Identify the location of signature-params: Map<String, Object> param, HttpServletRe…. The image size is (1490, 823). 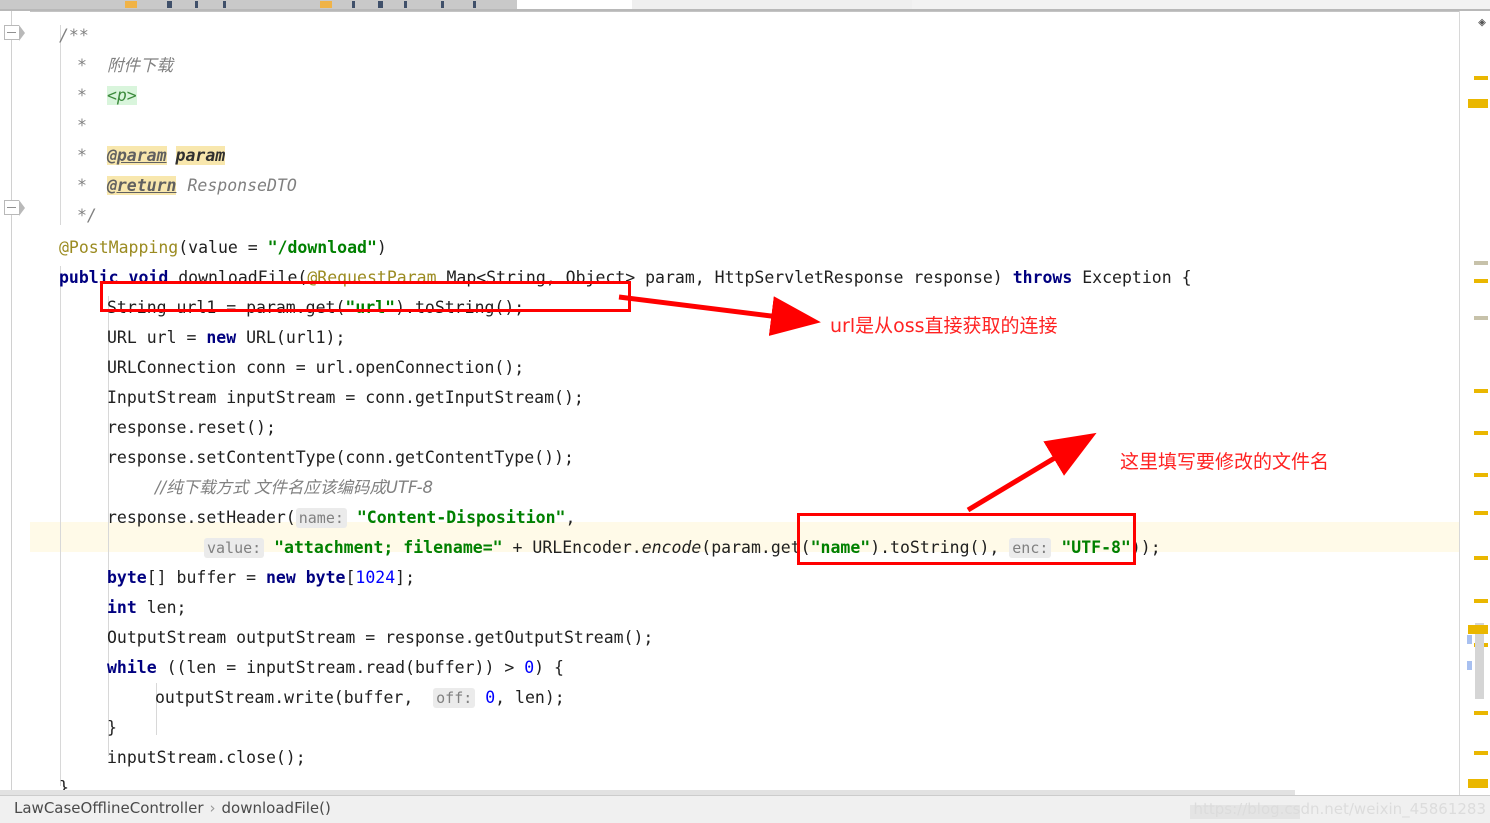
(724, 277).